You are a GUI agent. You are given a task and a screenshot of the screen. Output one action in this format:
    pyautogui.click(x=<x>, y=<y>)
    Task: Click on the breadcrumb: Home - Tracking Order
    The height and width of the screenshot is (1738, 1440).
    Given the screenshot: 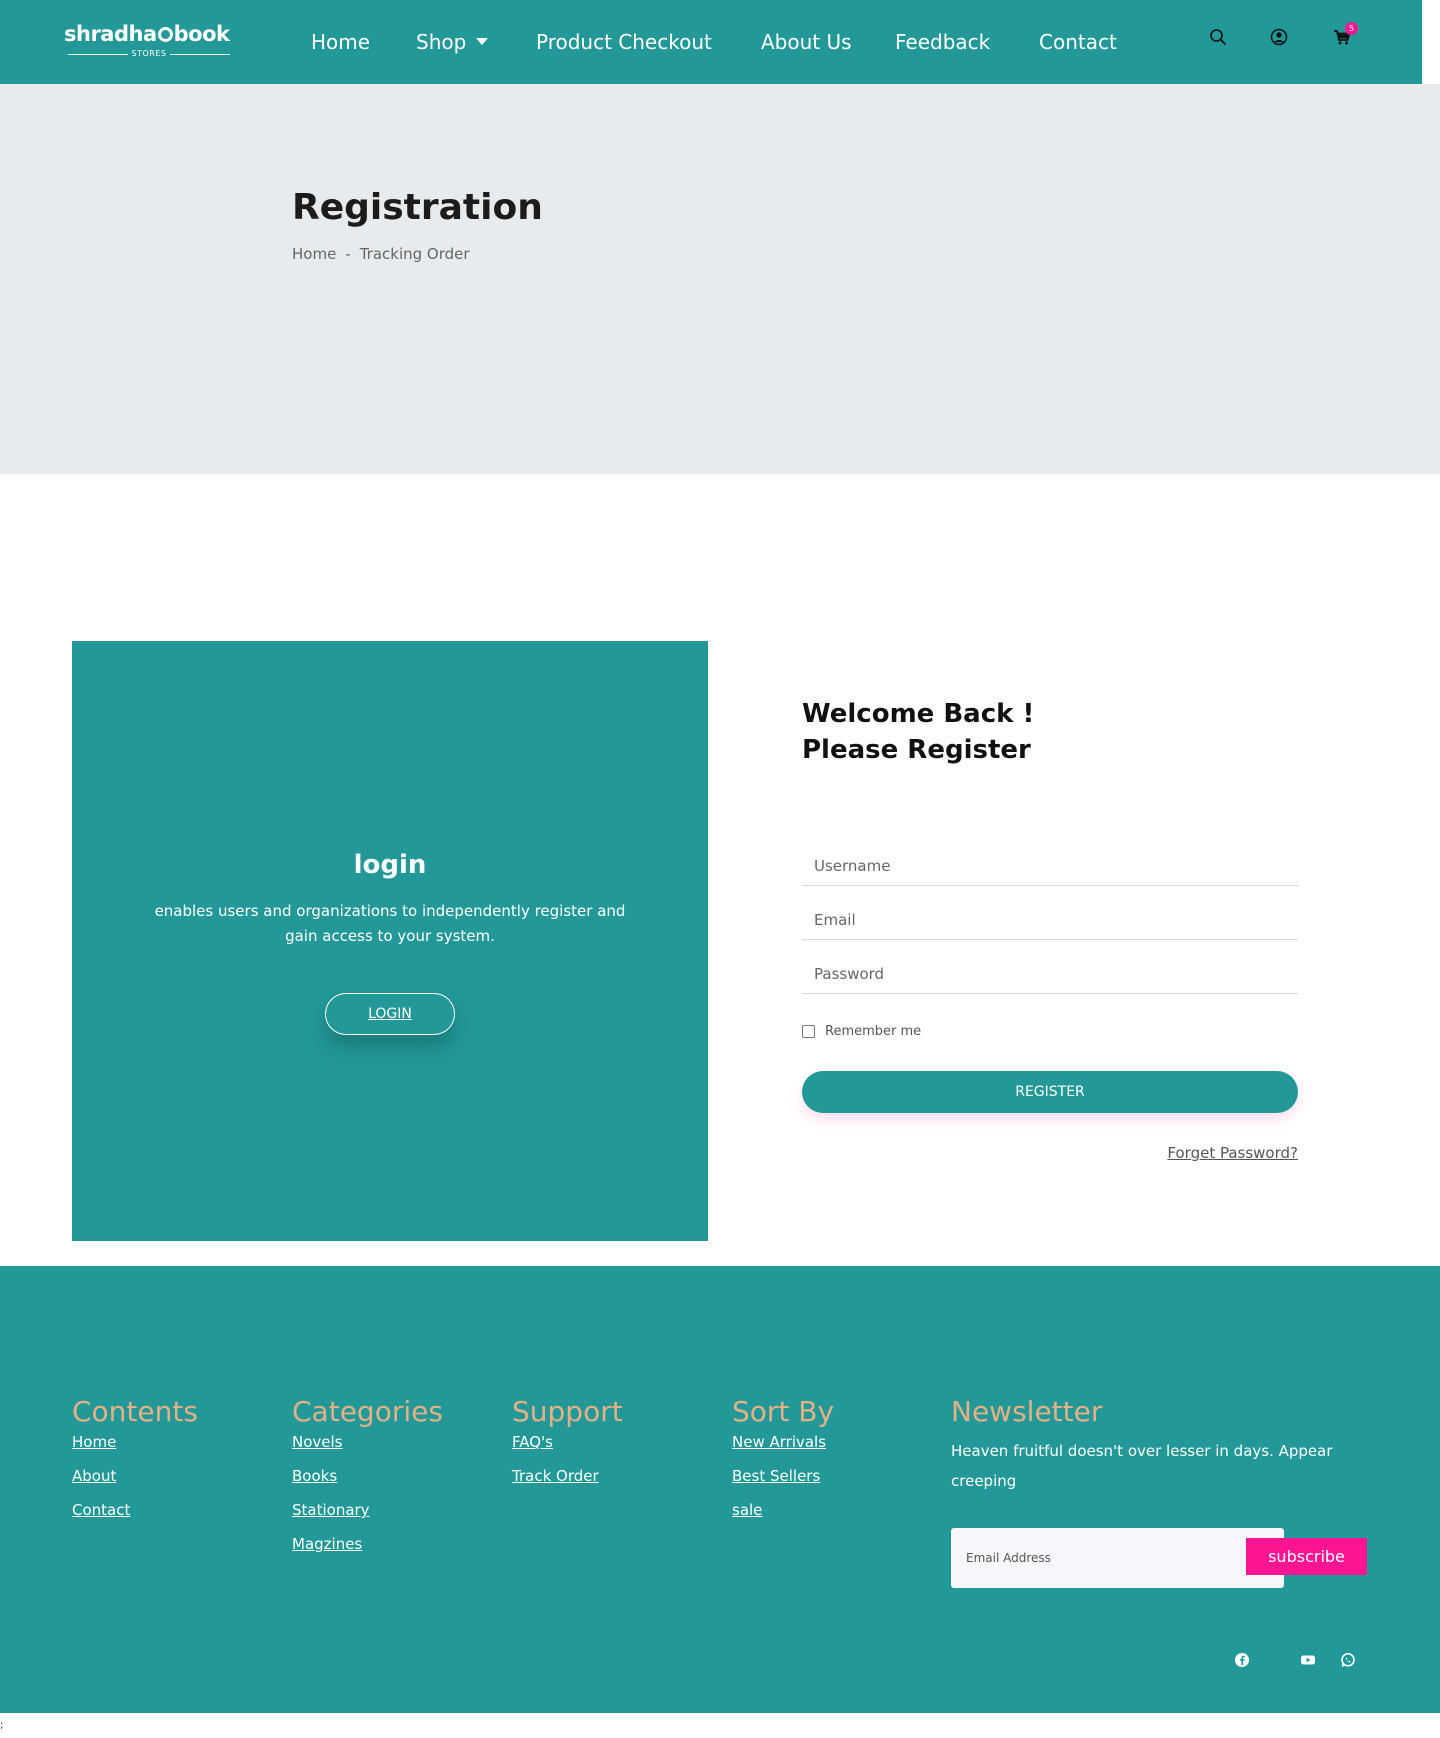 What is the action you would take?
    pyautogui.click(x=381, y=254)
    